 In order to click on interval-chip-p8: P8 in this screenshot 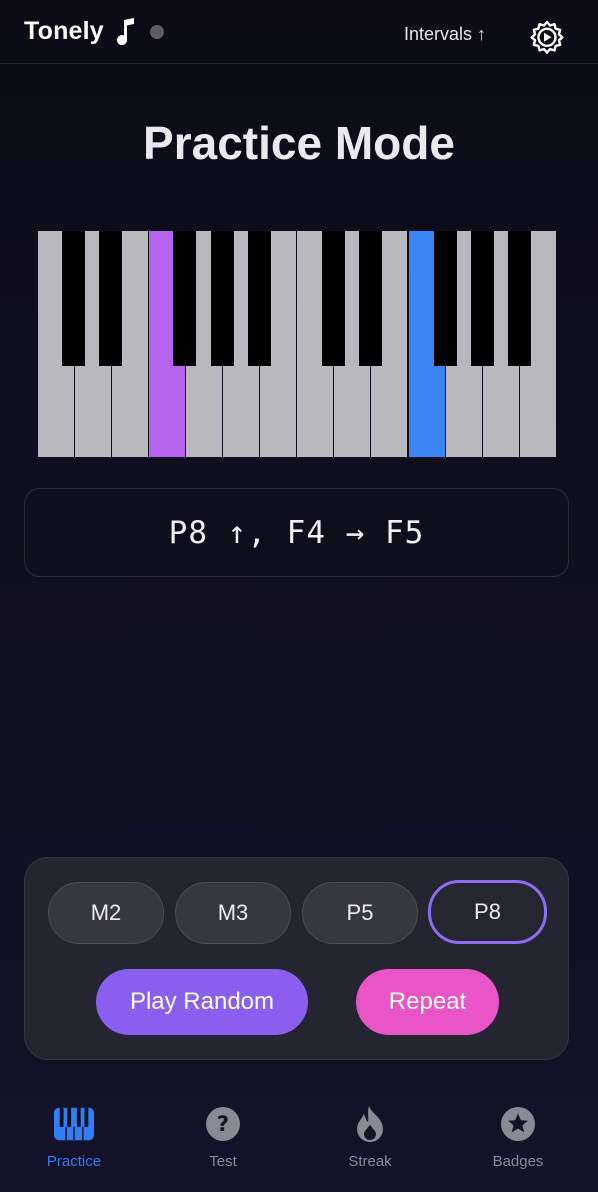, I will do `click(487, 912)`.